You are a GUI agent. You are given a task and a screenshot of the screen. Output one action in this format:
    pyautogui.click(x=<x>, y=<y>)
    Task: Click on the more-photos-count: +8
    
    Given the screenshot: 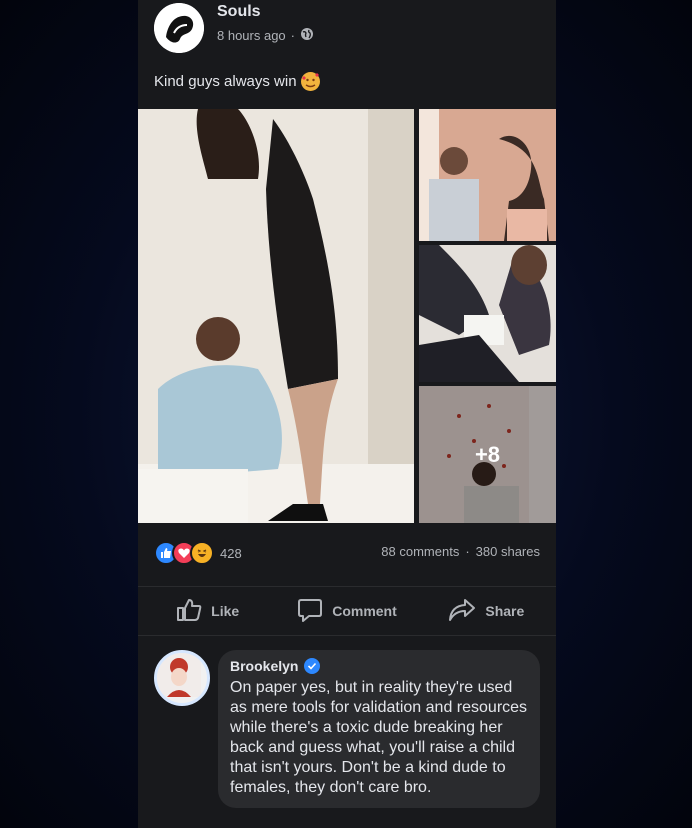 What is the action you would take?
    pyautogui.click(x=487, y=454)
    